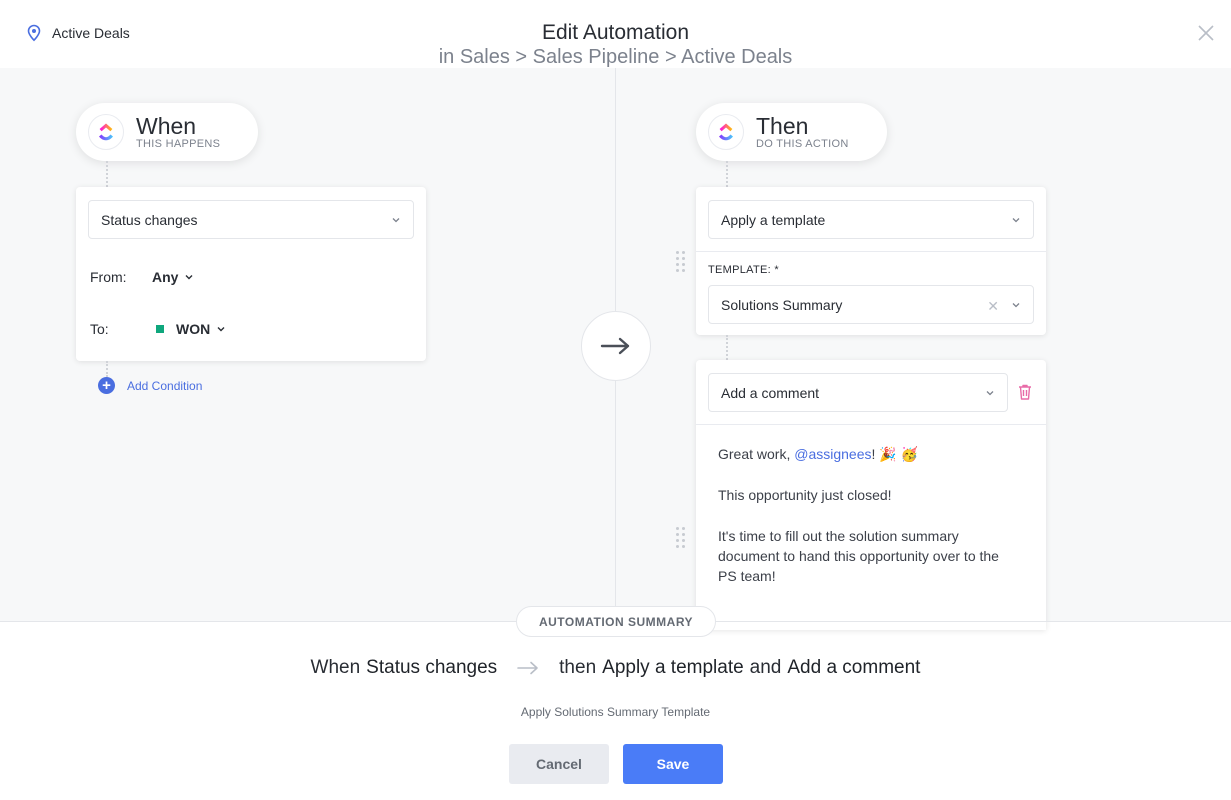  I want to click on when-title: When, so click(166, 126).